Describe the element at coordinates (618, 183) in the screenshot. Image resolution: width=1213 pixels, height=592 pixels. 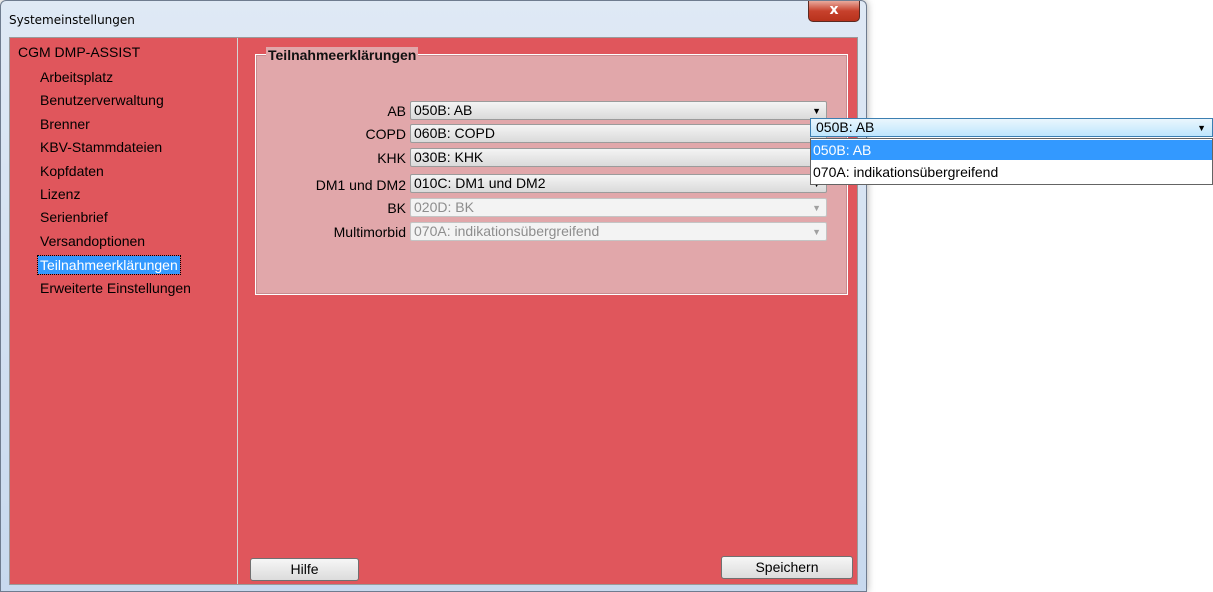
I see `combo-dm: 010C: DM1 und DM2 ▼` at that location.